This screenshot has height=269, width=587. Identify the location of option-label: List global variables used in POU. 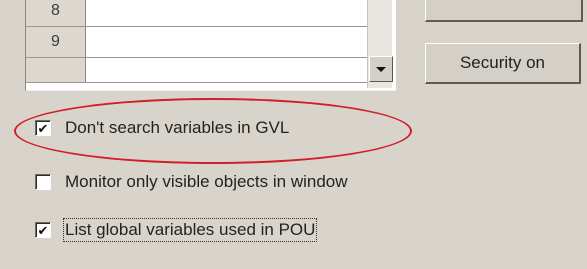
(190, 230).